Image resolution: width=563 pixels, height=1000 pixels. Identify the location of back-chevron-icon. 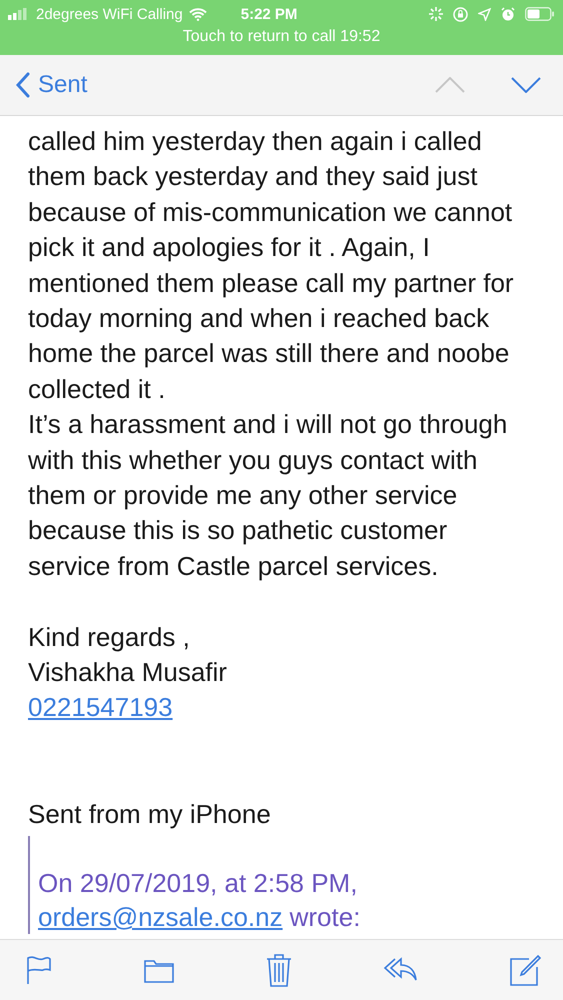
(23, 85).